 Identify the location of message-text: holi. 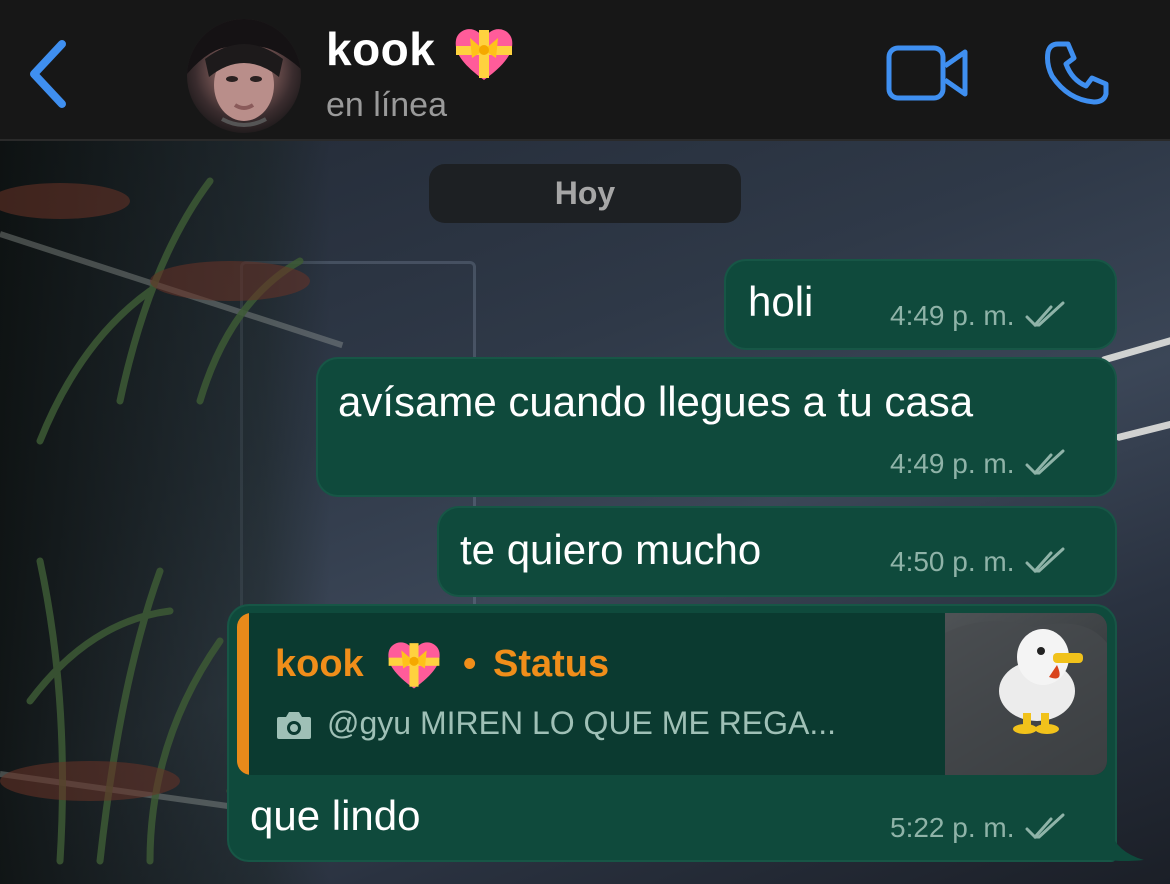
(781, 301).